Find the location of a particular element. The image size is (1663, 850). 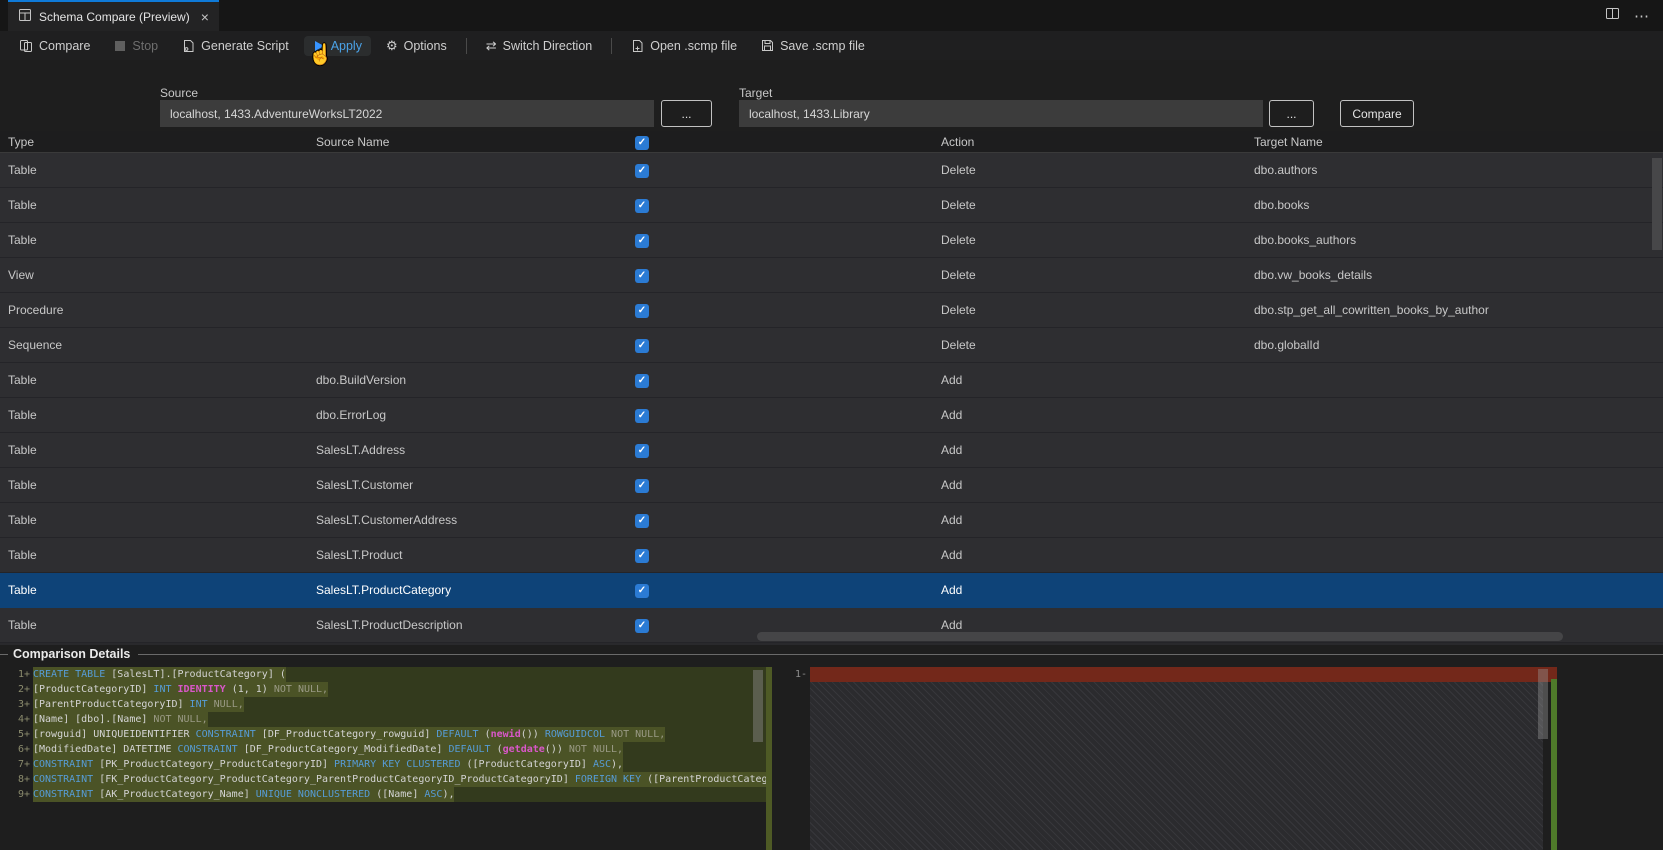

code-line: 1- is located at coordinates (1173, 674).